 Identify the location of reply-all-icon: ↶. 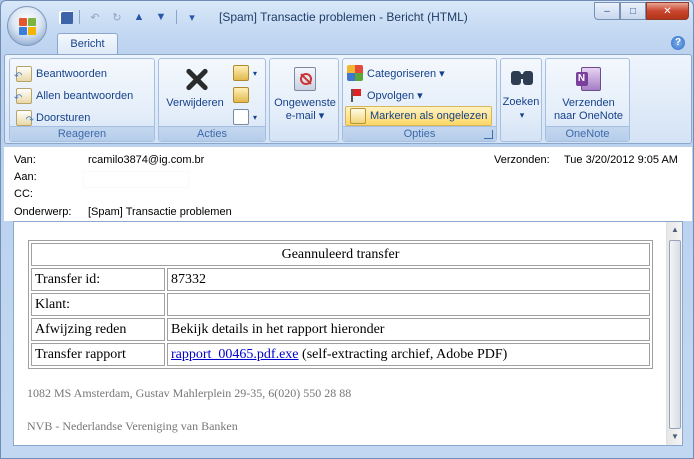
(23, 96).